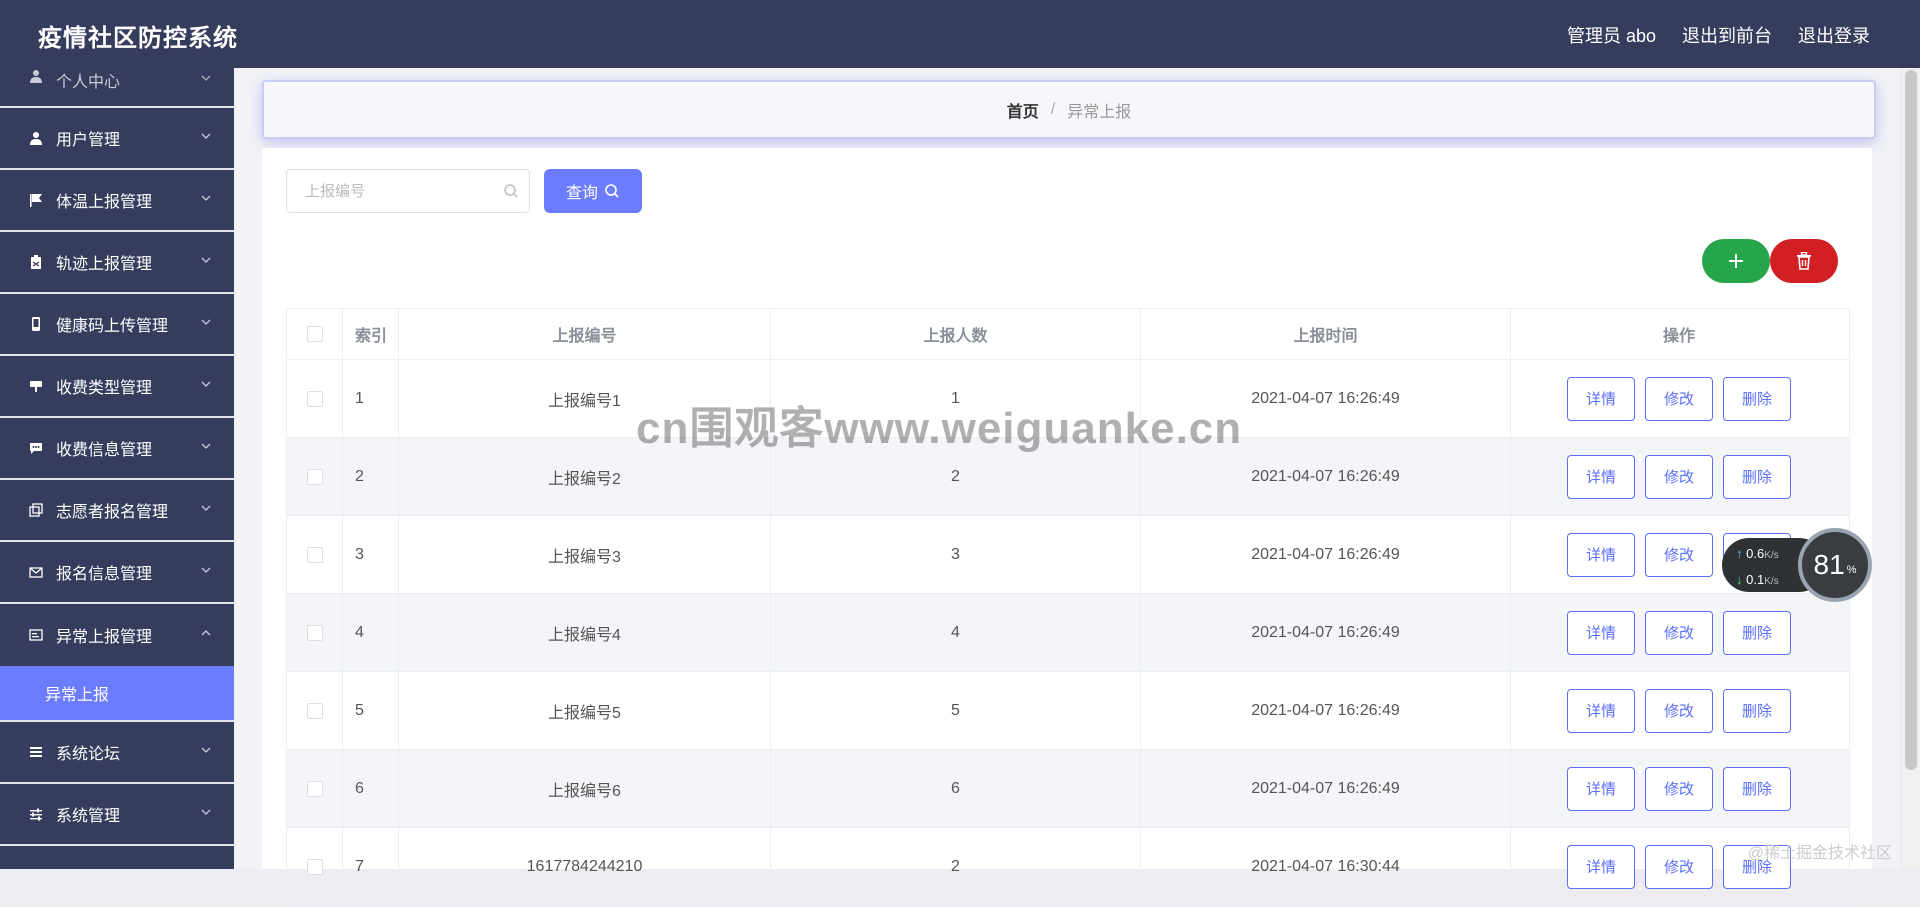 The width and height of the screenshot is (1920, 907). I want to click on table-row: 2 上报编号2 2 2021-04-07 16:26:49 详情 修改 删除, so click(1068, 477).